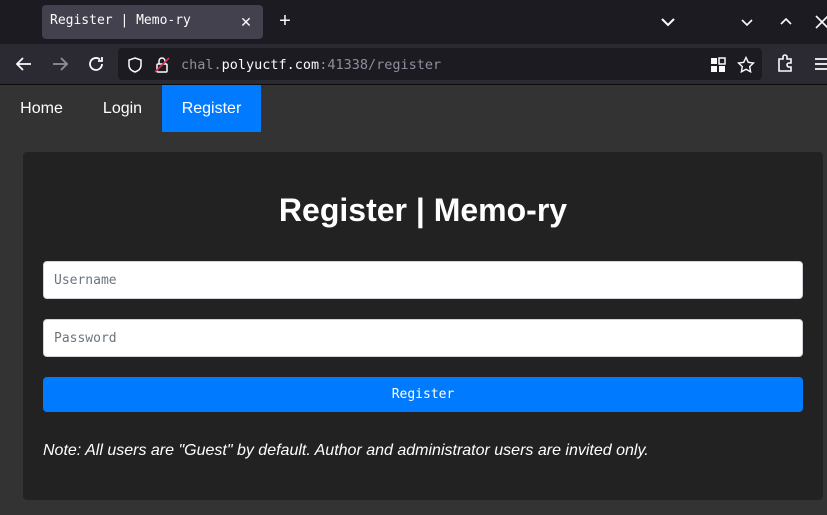 The height and width of the screenshot is (515, 827). I want to click on shield-icon, so click(135, 65).